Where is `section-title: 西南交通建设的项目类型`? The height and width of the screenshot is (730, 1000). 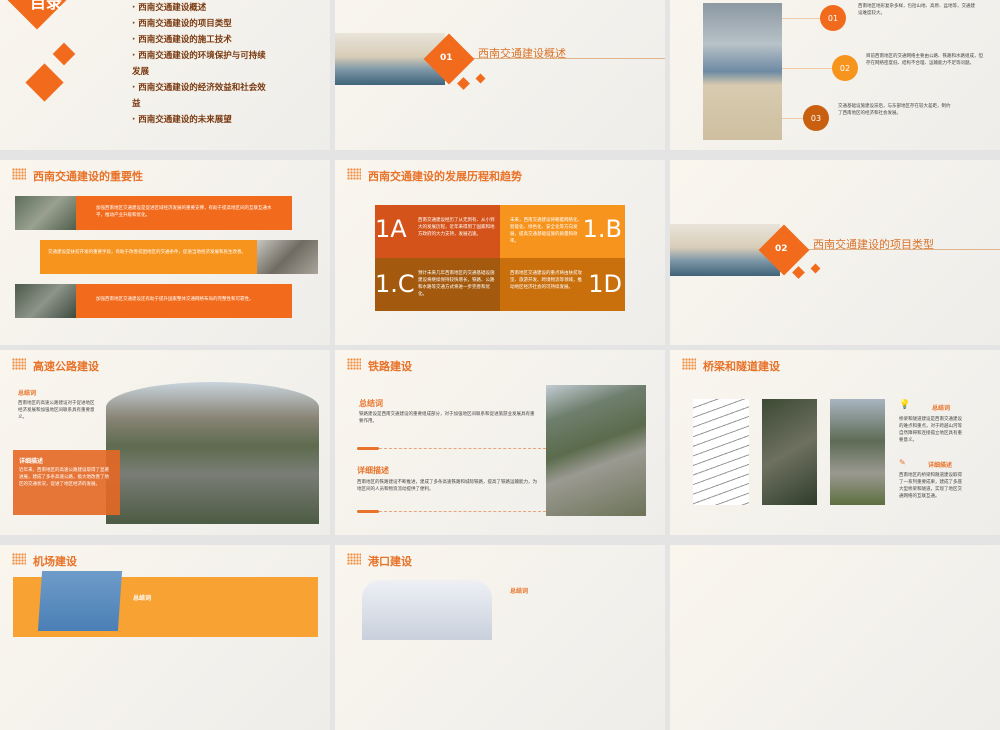
section-title: 西南交通建设的项目类型 is located at coordinates (873, 244).